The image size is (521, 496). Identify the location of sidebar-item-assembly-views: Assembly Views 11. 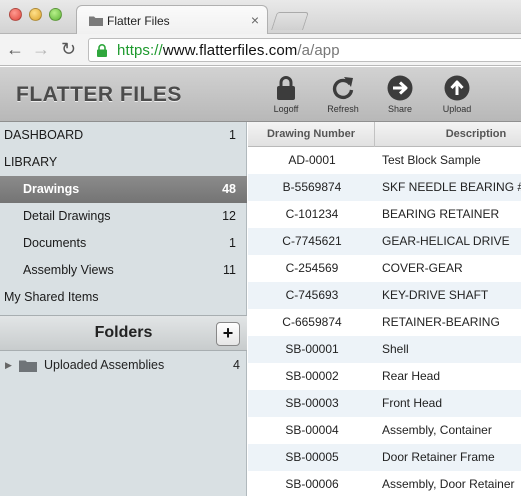
(123, 270).